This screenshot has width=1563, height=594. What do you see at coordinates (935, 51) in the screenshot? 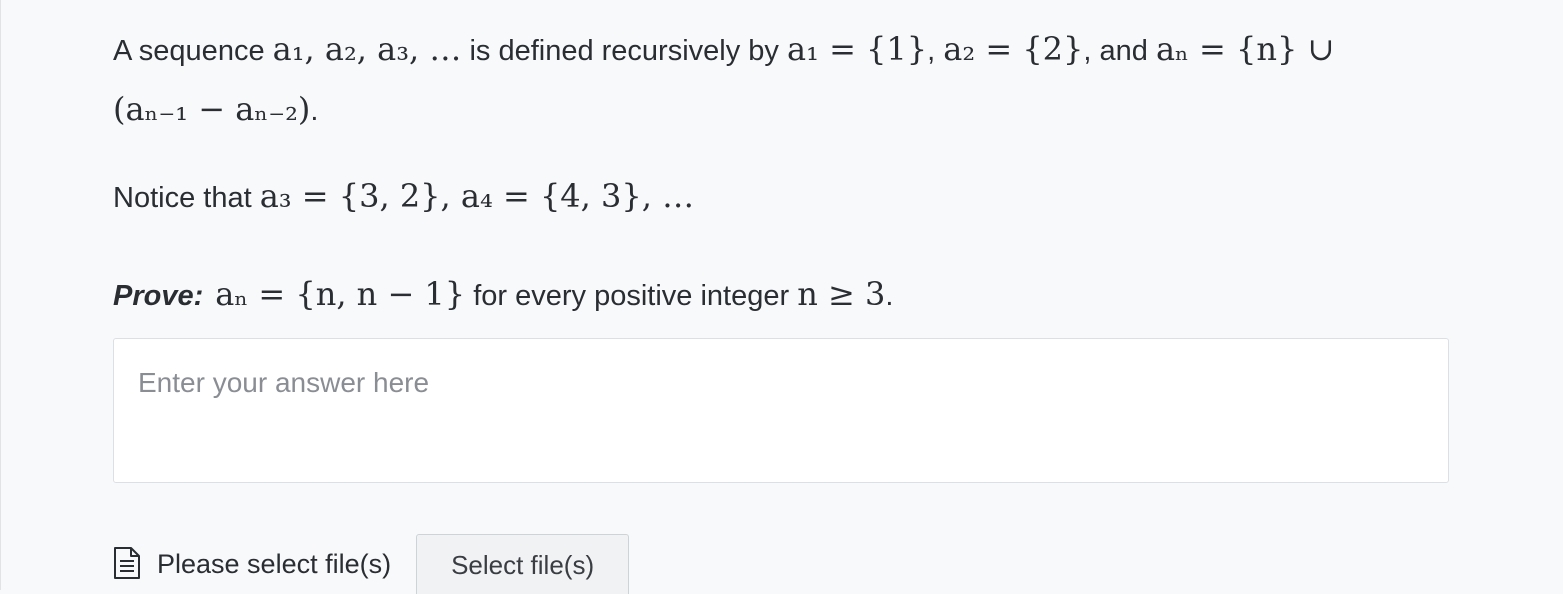
I see `comma-text: ,` at bounding box center [935, 51].